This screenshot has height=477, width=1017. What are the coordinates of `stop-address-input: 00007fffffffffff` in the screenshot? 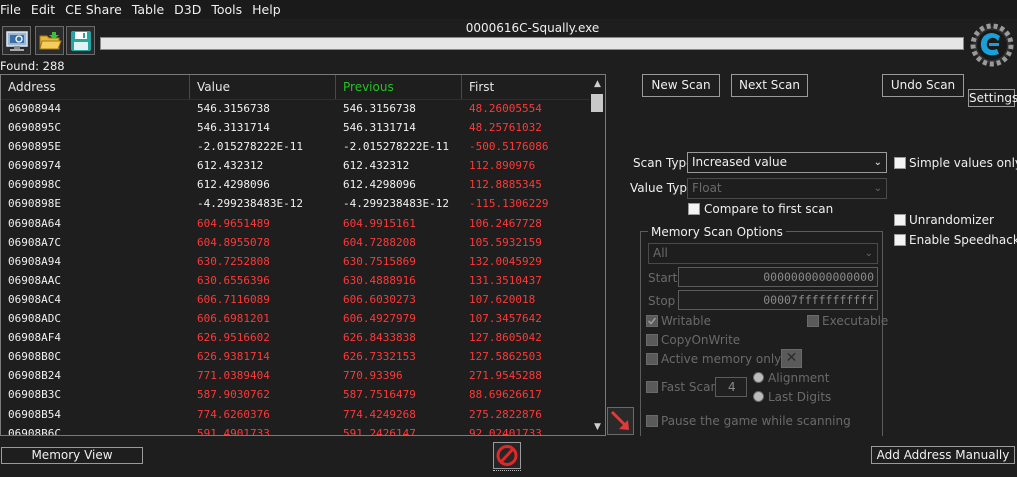 It's located at (778, 300).